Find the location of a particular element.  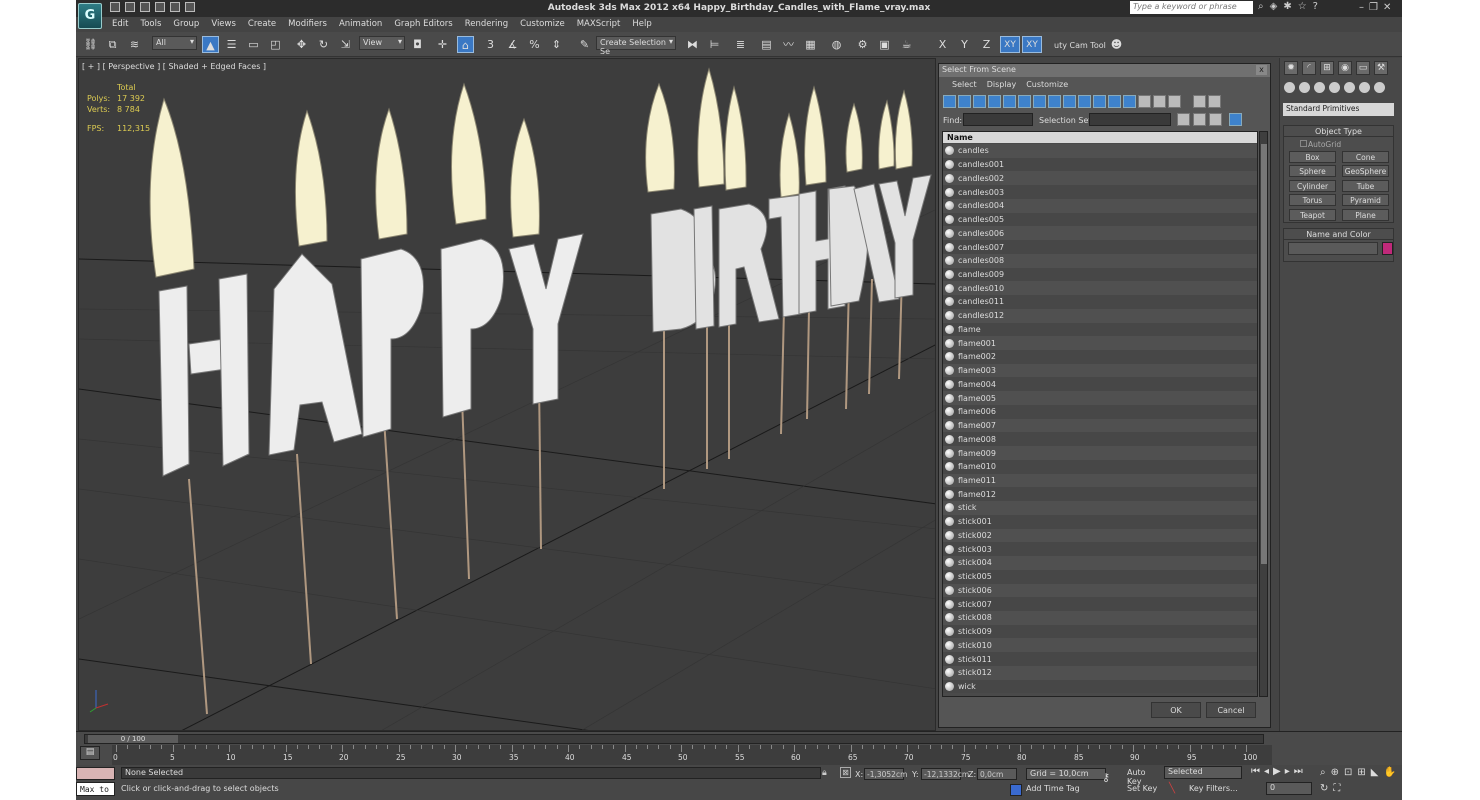

lock-icon: 🔒︎ is located at coordinates (824, 773).